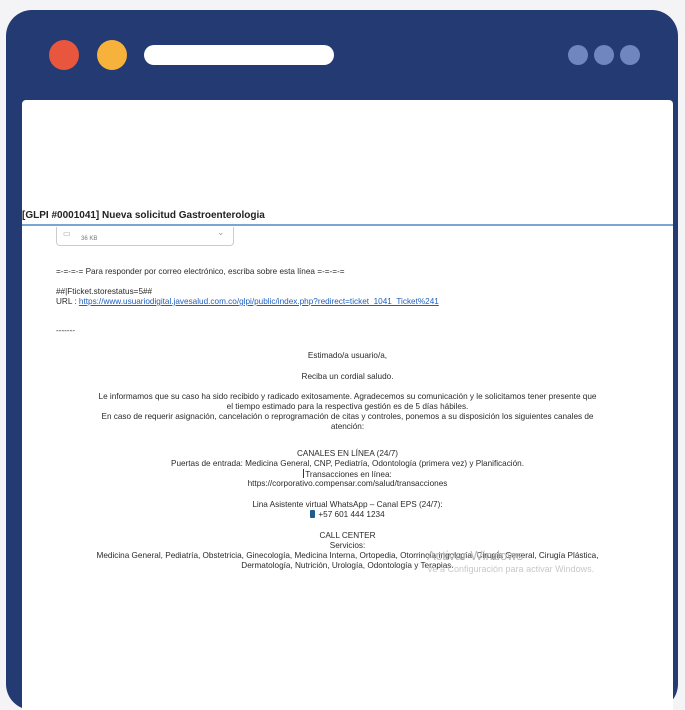 The height and width of the screenshot is (710, 685). Describe the element at coordinates (347, 453) in the screenshot. I see `online-title: CANALES EN LÍNEA (24/7)` at that location.